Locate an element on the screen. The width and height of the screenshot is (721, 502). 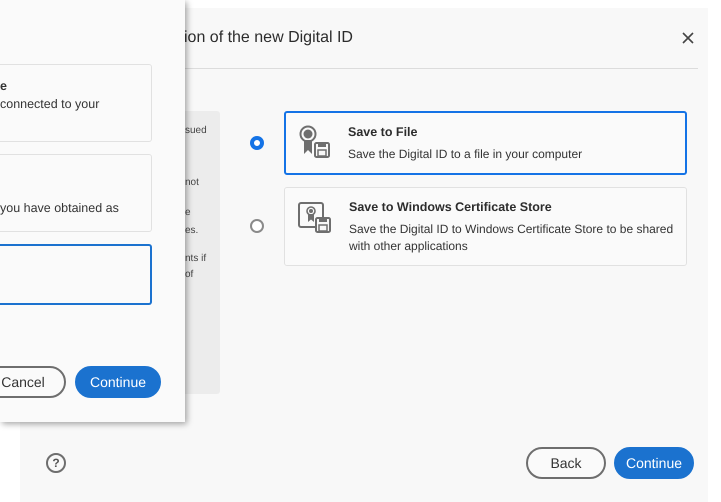
option-title: e is located at coordinates (3, 86).